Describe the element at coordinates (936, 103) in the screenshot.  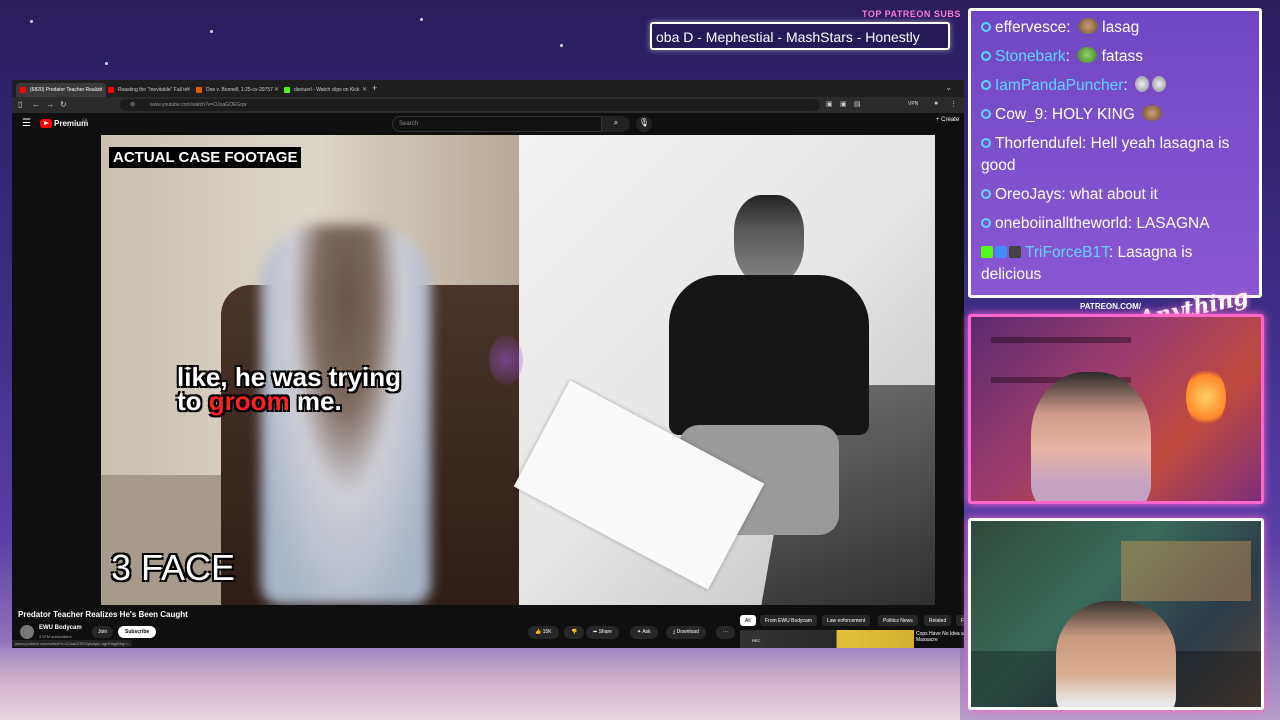
I see `profile-icon: ●` at that location.